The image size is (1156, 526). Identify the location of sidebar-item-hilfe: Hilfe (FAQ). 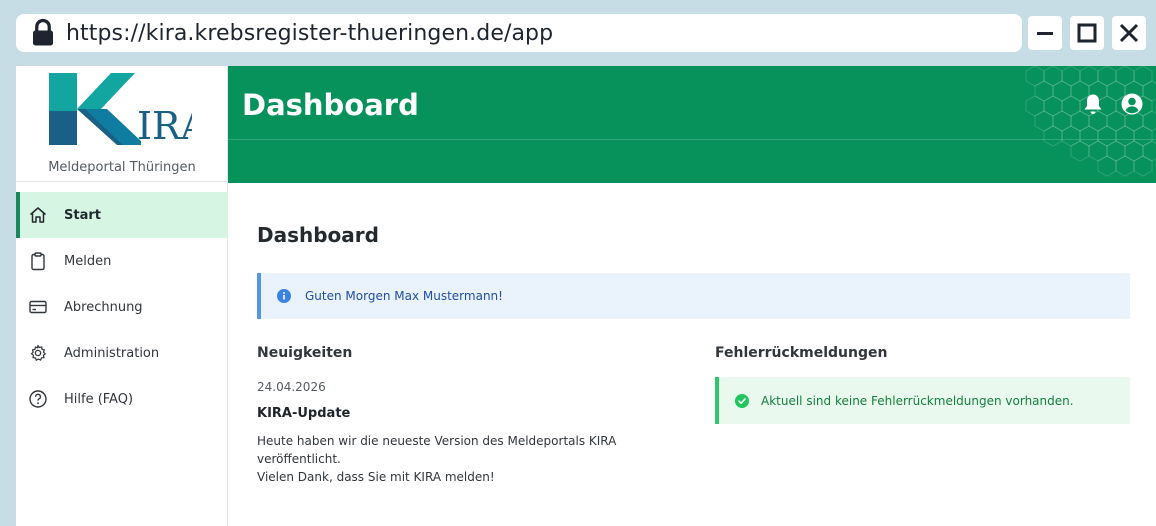
(122, 399).